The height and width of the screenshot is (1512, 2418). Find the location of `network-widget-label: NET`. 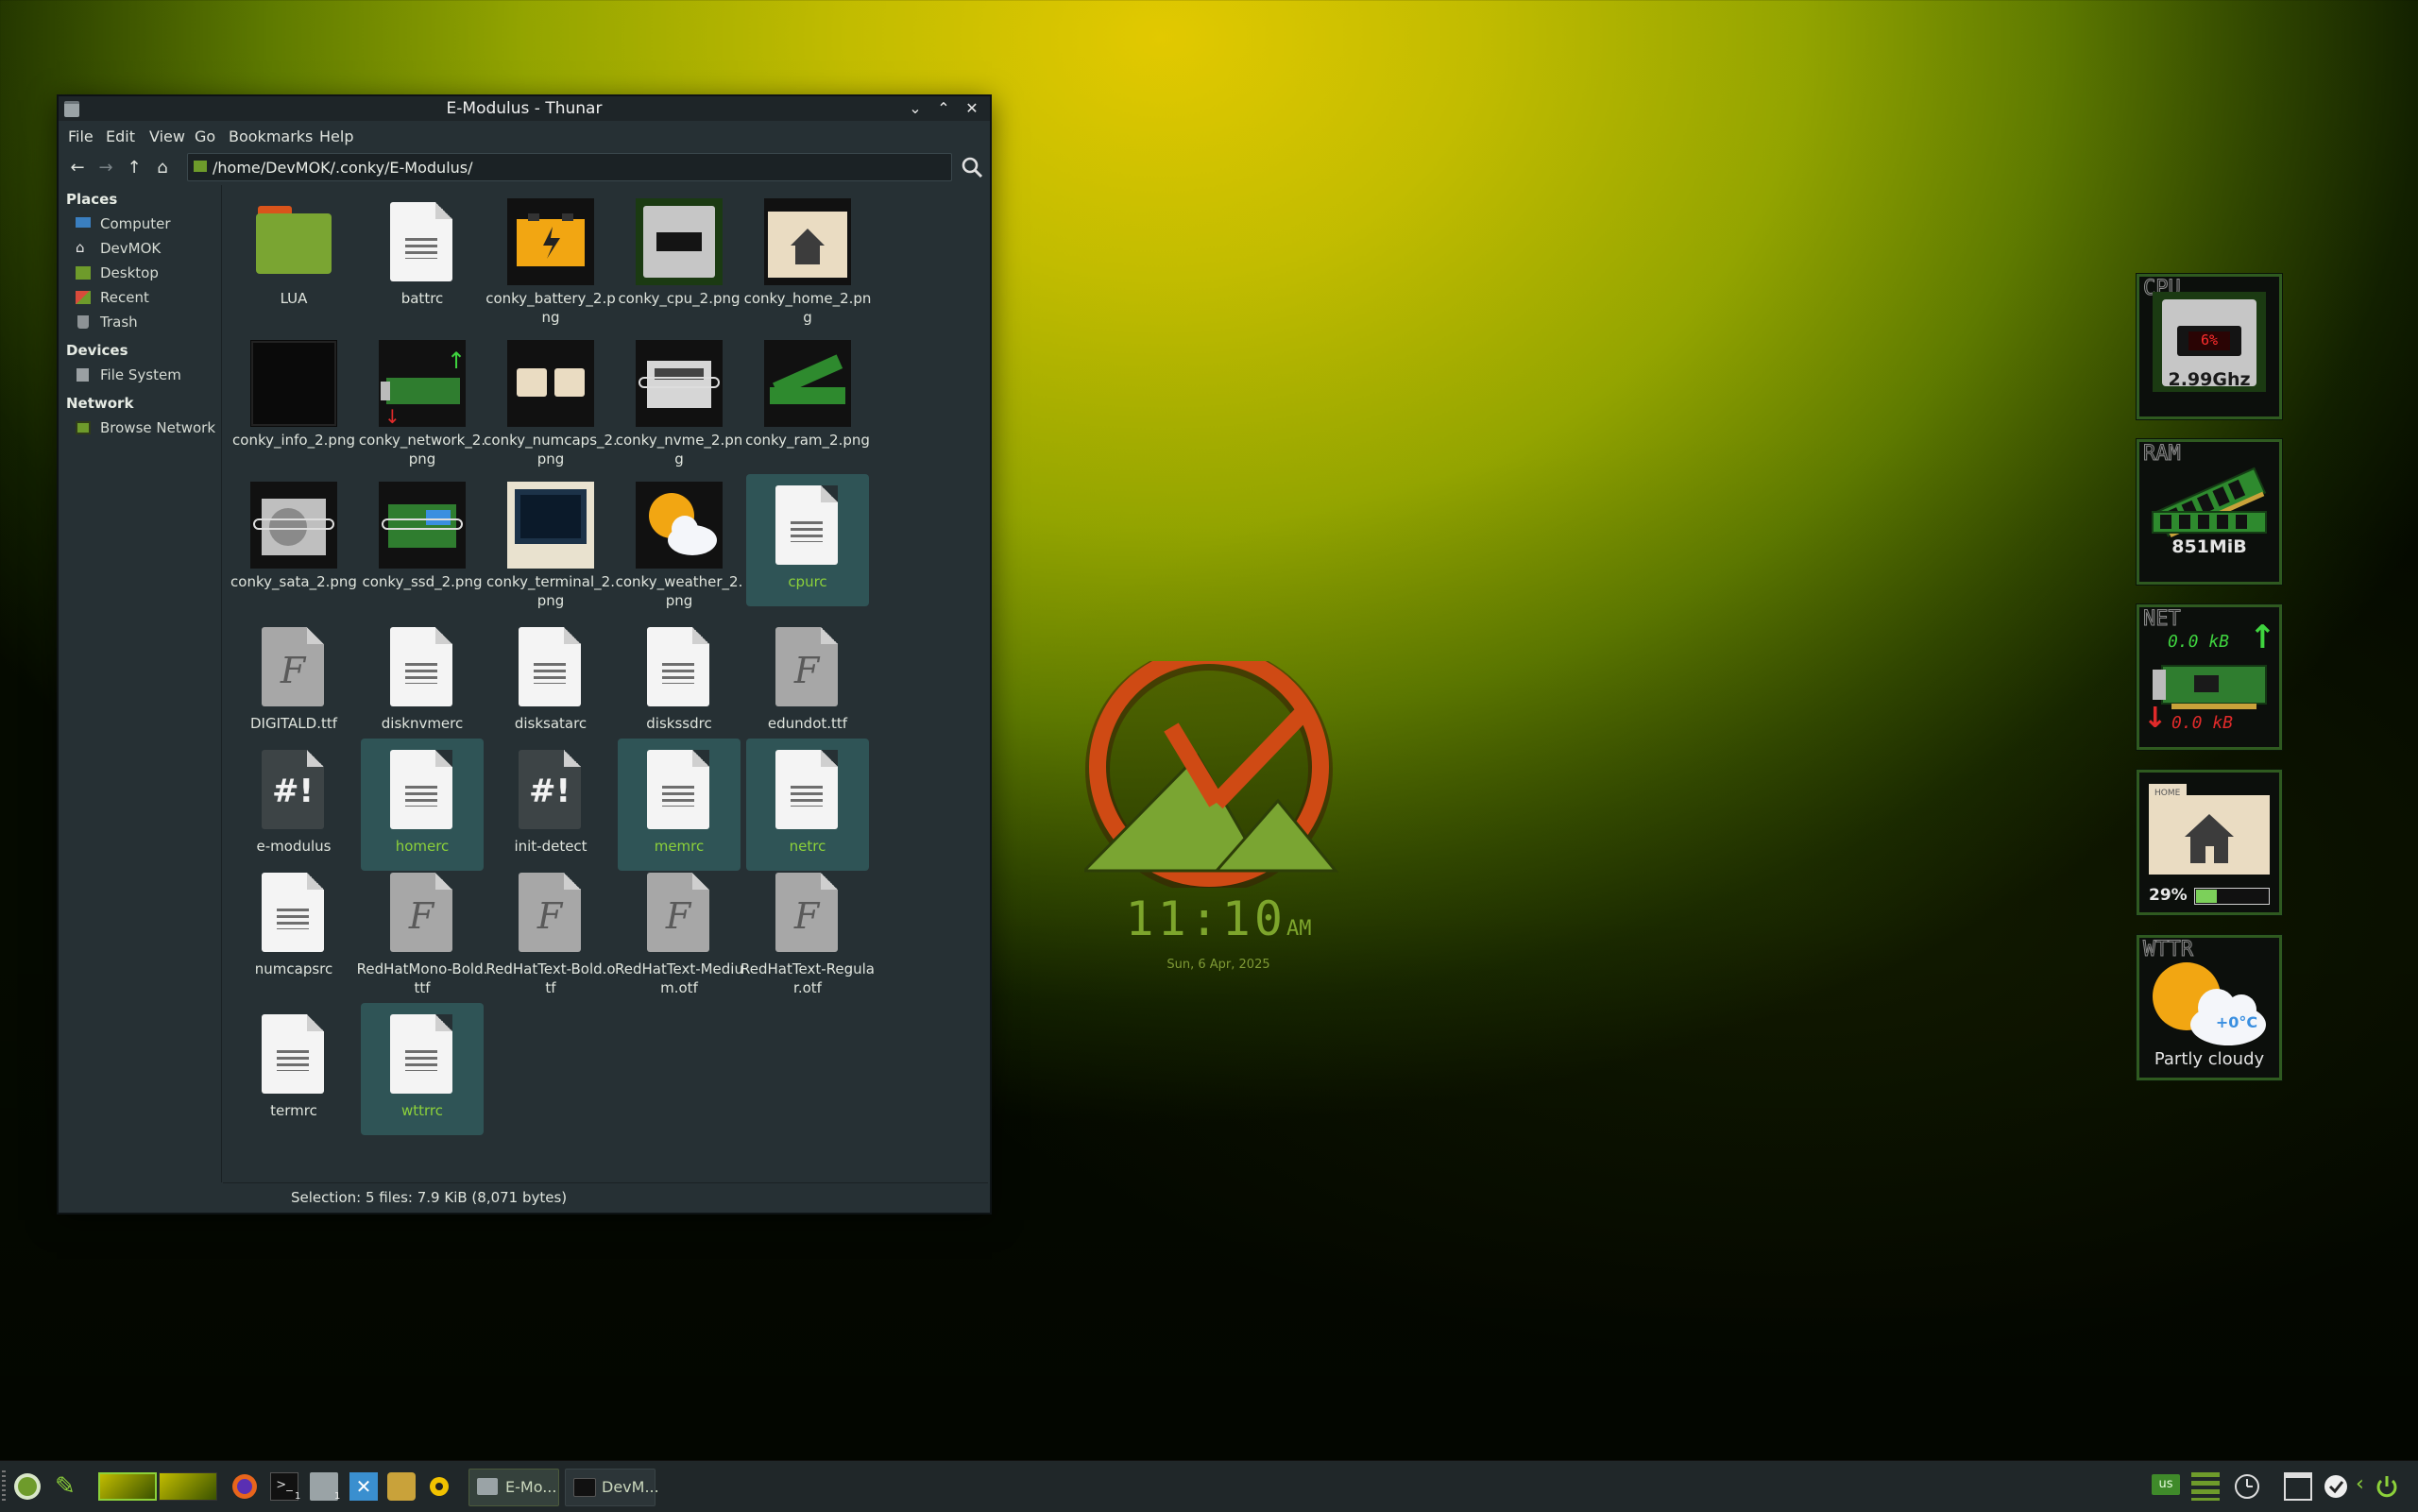

network-widget-label: NET is located at coordinates (2162, 619).